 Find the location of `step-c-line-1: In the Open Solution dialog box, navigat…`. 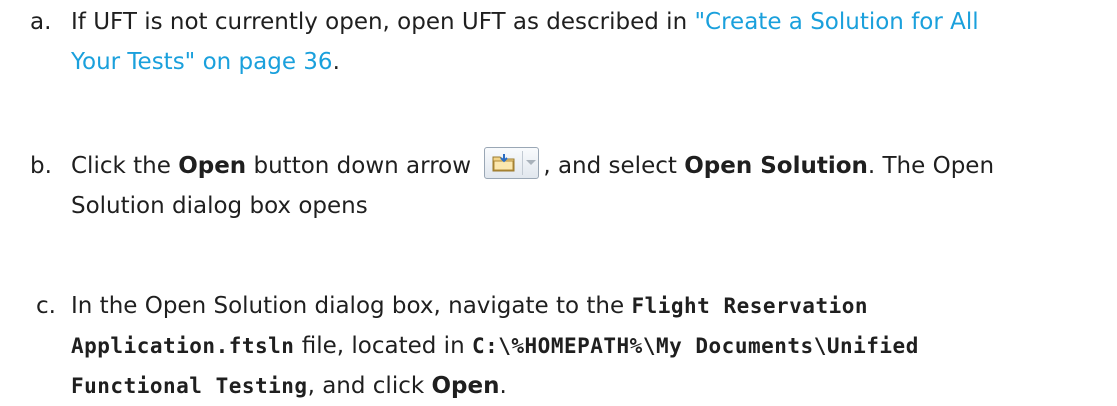

step-c-line-1: In the Open Solution dialog box, navigat… is located at coordinates (591, 306).